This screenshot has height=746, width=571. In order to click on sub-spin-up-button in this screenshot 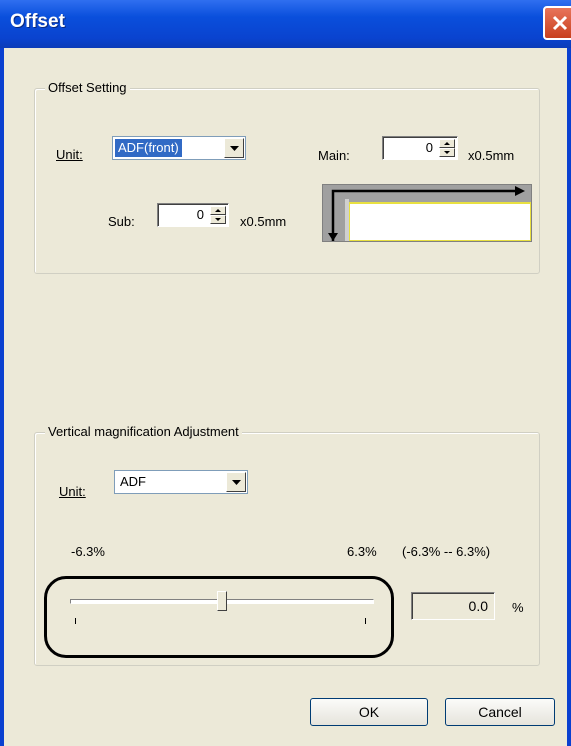, I will do `click(218, 210)`.